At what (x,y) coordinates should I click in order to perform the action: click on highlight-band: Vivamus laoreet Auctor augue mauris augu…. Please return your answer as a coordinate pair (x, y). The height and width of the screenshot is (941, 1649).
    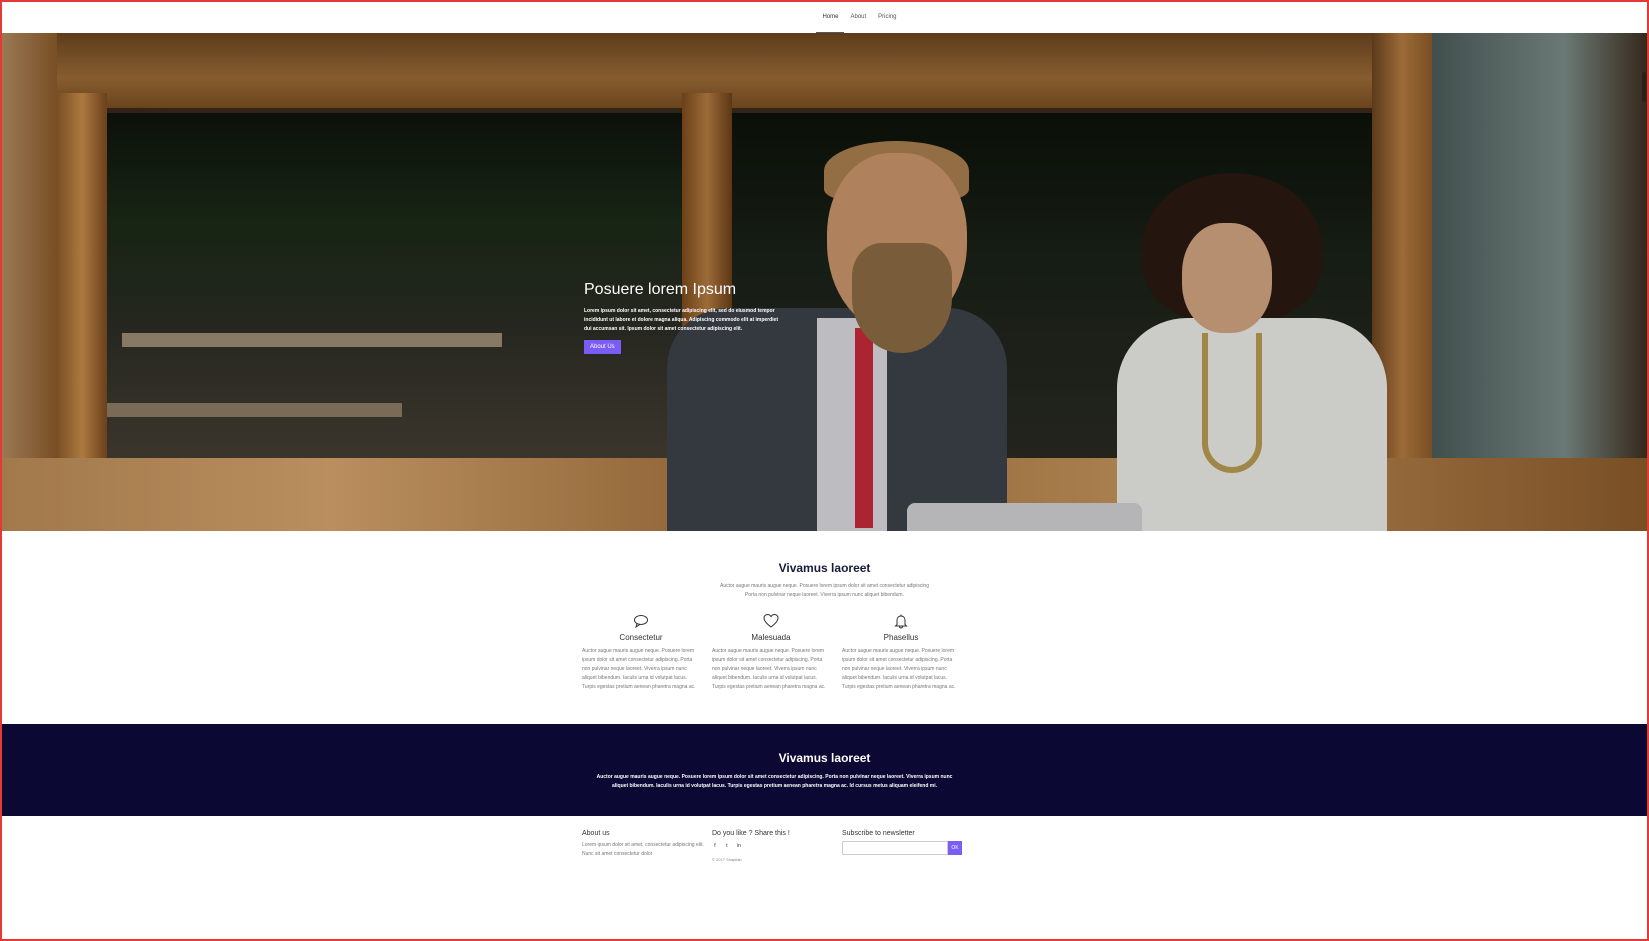
    Looking at the image, I should click on (824, 770).